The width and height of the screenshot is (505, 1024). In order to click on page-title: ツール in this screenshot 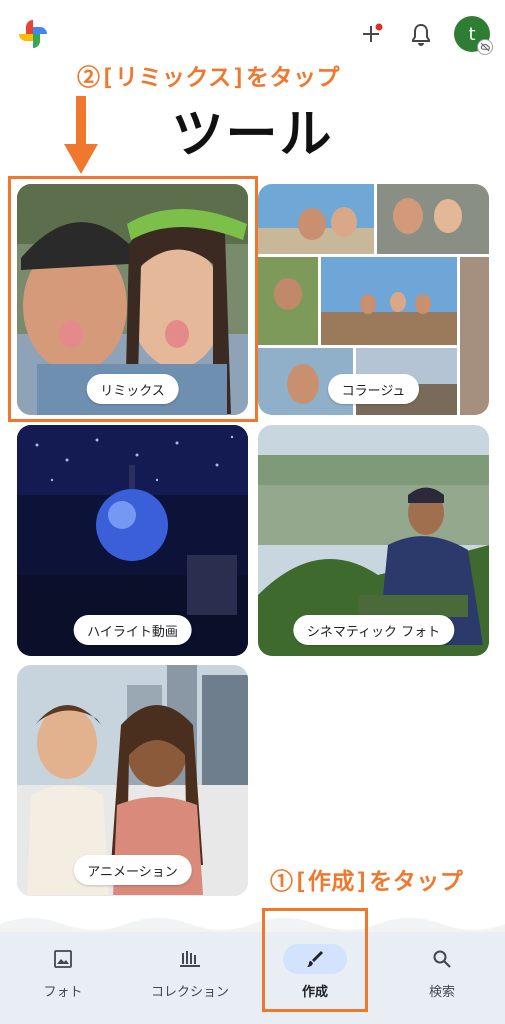, I will do `click(252, 135)`.